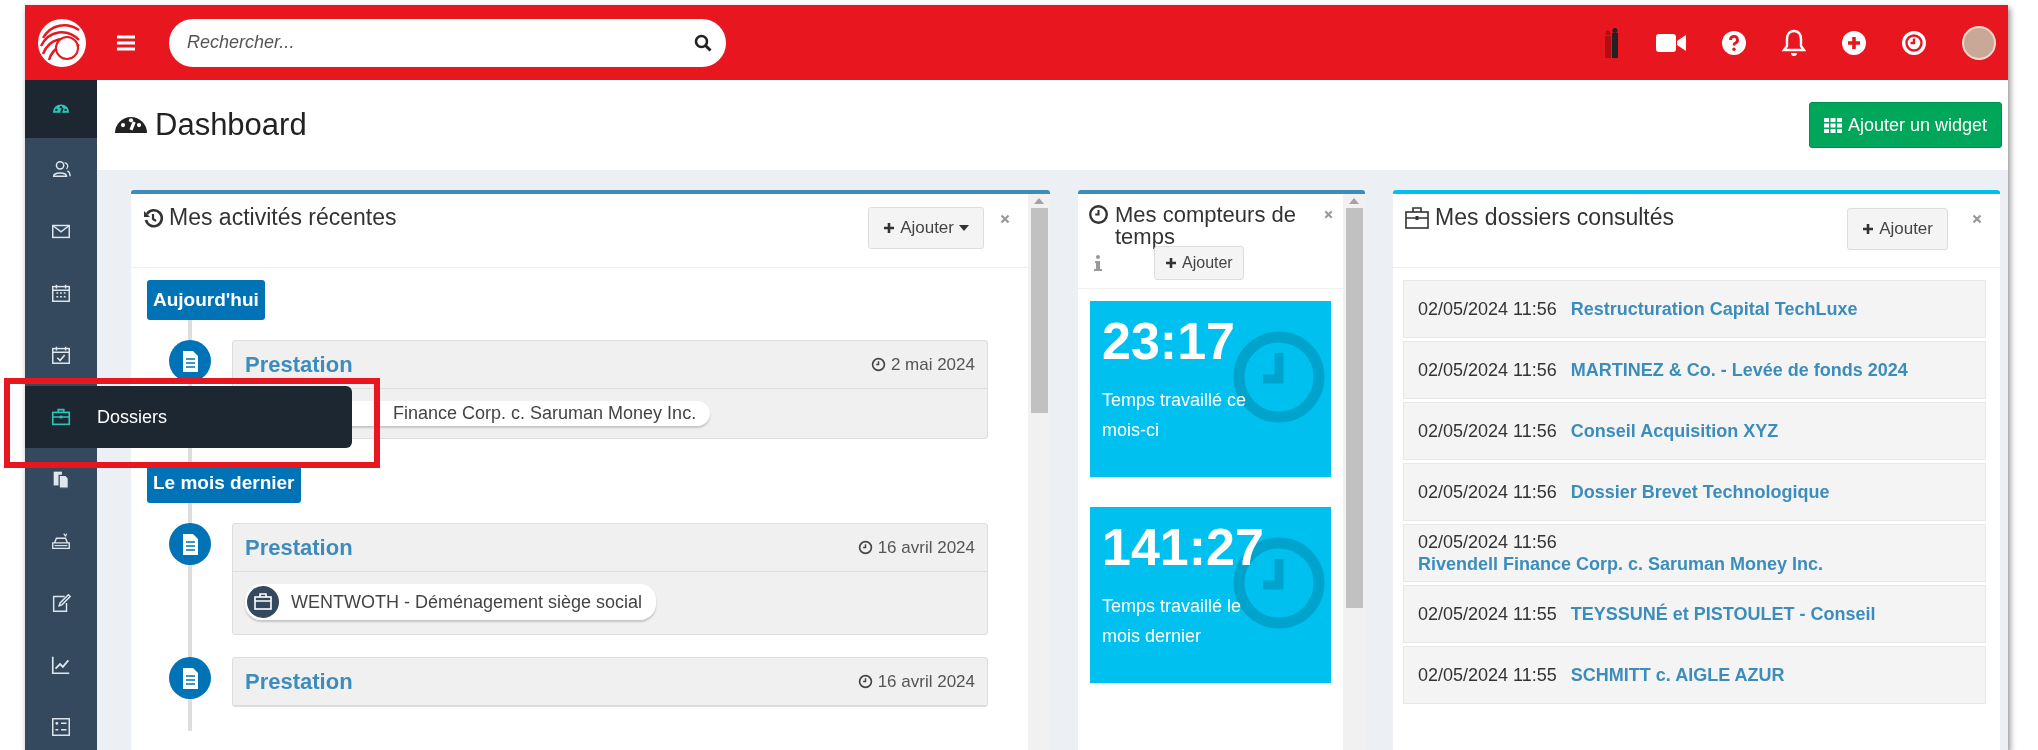 The width and height of the screenshot is (2038, 750). What do you see at coordinates (231, 125) in the screenshot?
I see `page-title: Dashboard` at bounding box center [231, 125].